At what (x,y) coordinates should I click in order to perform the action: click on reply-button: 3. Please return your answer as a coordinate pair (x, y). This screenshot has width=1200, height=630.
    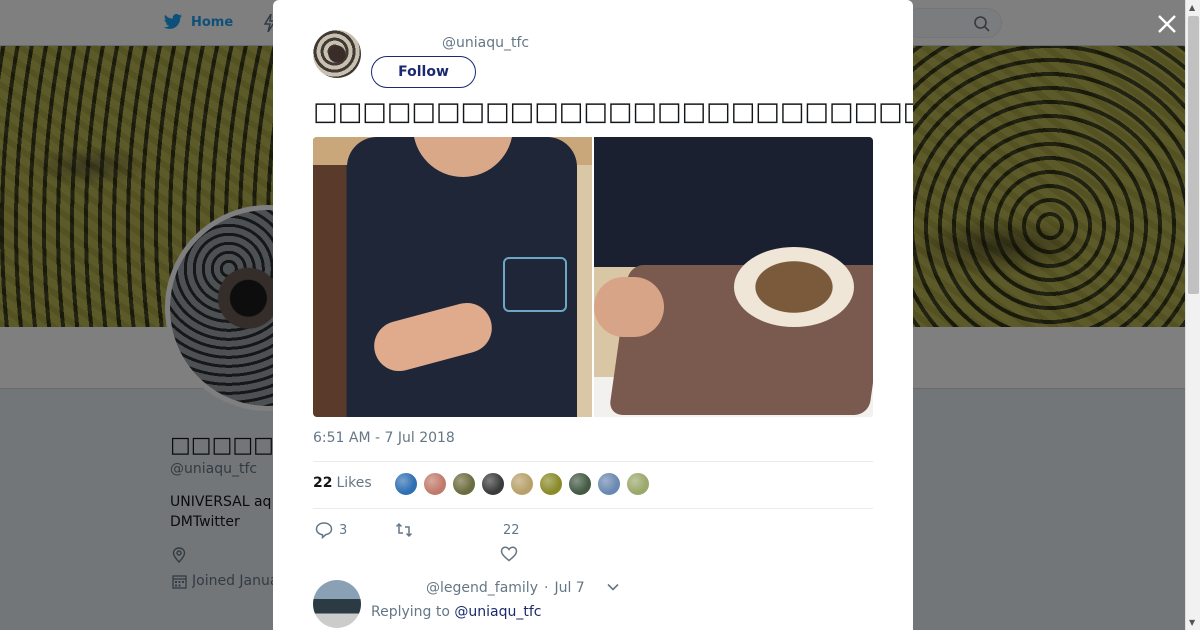
    Looking at the image, I should click on (331, 530).